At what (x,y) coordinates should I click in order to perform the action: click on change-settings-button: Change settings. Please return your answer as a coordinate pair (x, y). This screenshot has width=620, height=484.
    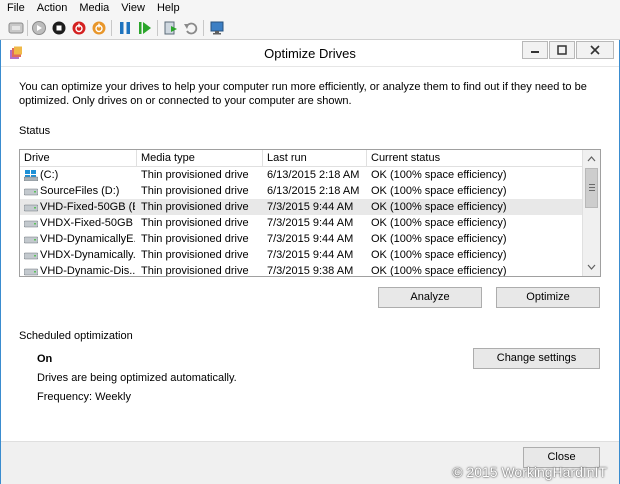
    Looking at the image, I should click on (536, 358).